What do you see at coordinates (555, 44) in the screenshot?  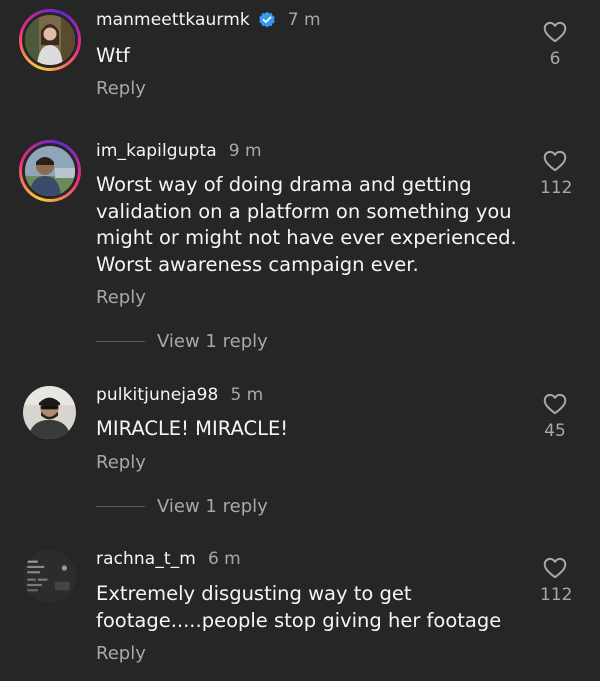 I see `like-button: 6` at bounding box center [555, 44].